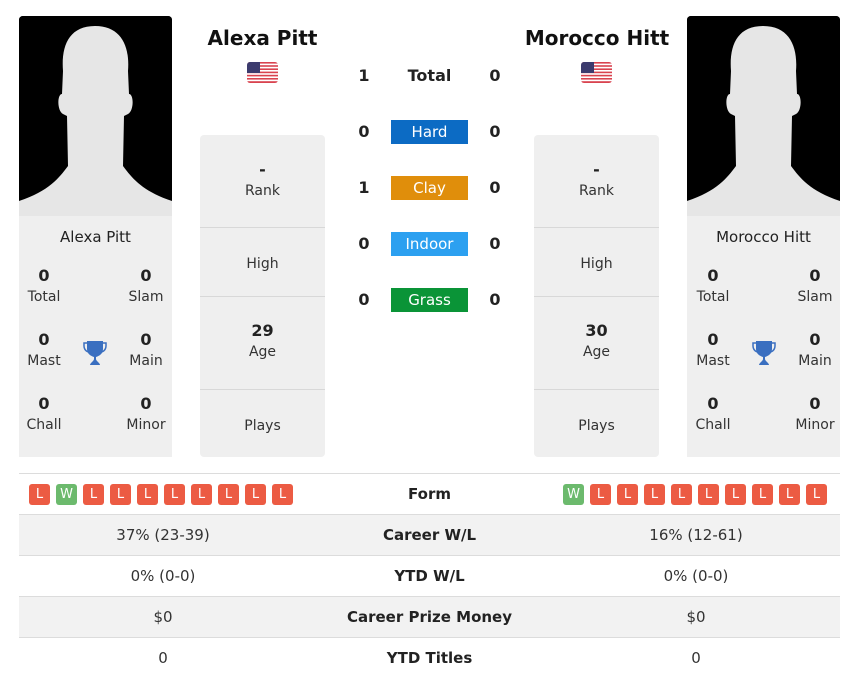 Image resolution: width=859 pixels, height=681 pixels. I want to click on surface-grass: Grass, so click(429, 300).